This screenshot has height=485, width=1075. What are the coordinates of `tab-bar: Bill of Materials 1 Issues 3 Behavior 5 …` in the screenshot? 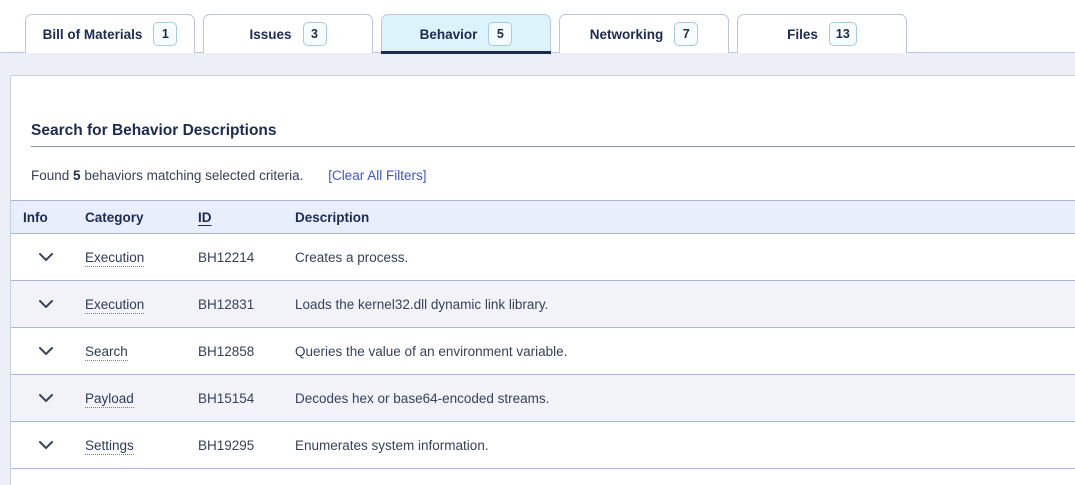 It's located at (537, 27).